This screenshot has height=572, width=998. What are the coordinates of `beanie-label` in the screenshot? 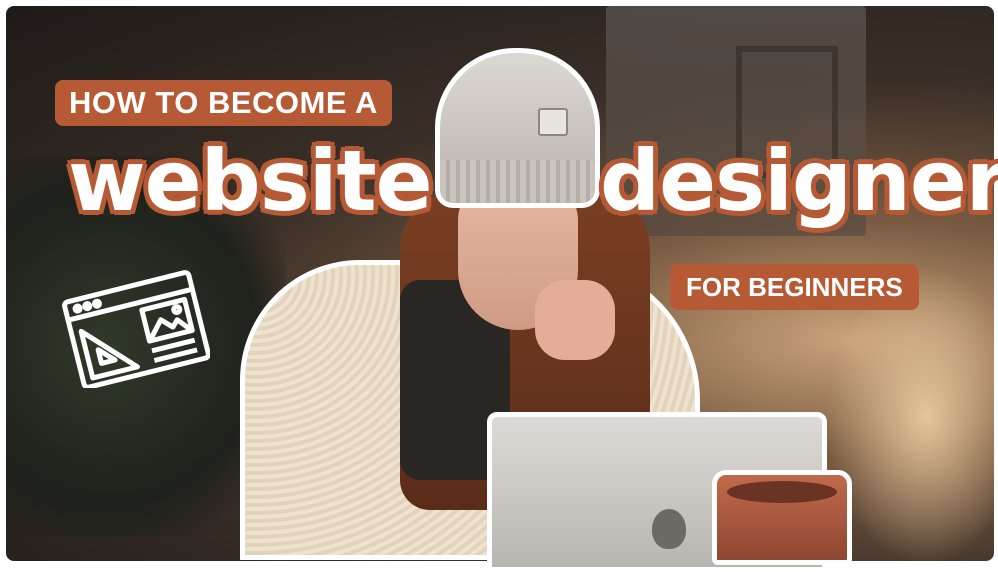 It's located at (553, 122).